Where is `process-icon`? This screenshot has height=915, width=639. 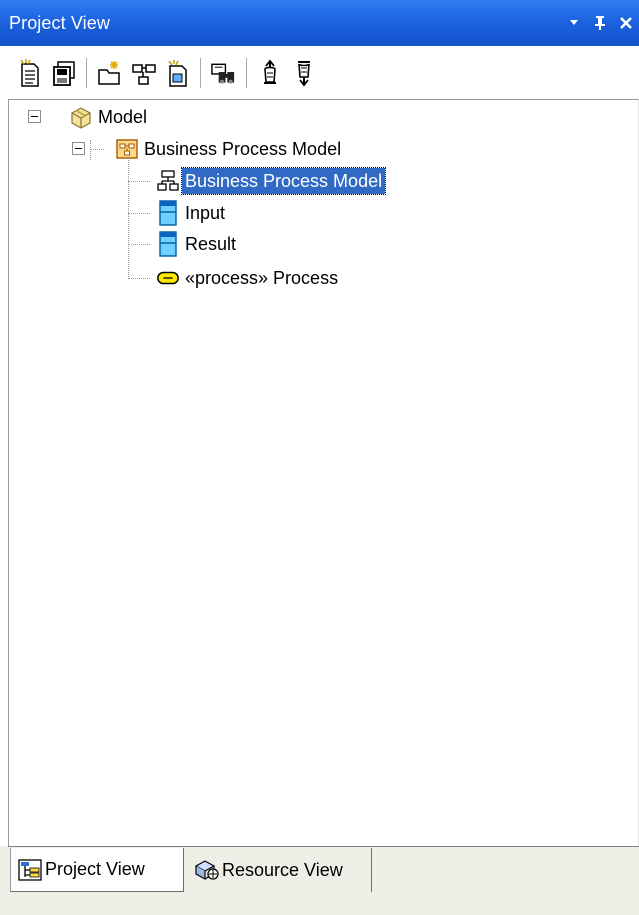 process-icon is located at coordinates (168, 278).